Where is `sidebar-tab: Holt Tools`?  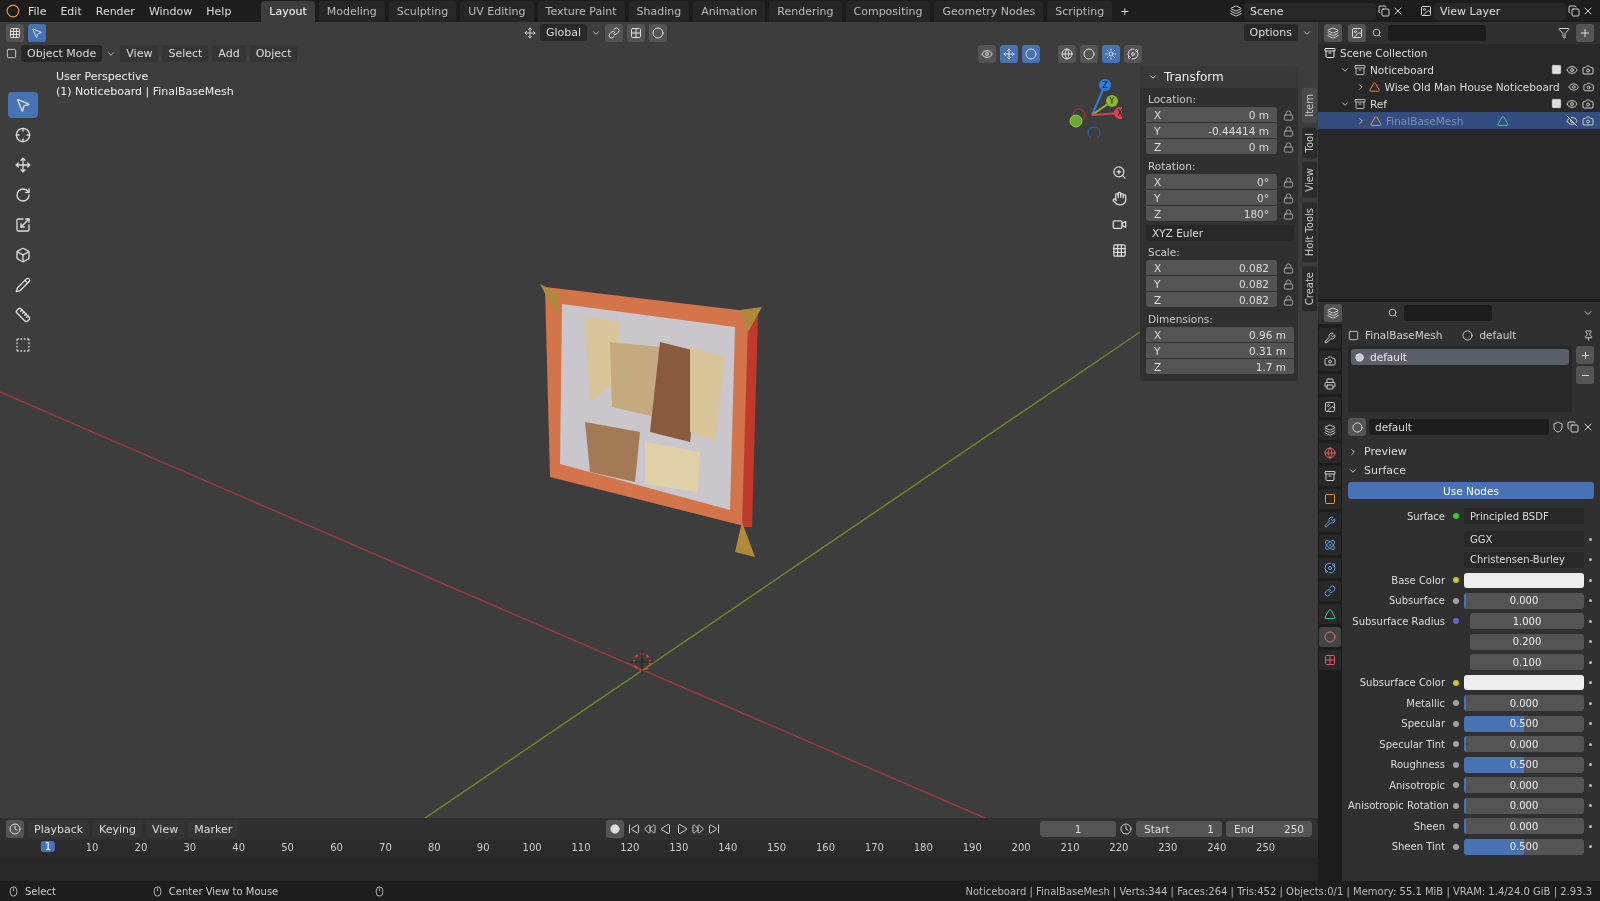 sidebar-tab: Holt Tools is located at coordinates (1309, 232).